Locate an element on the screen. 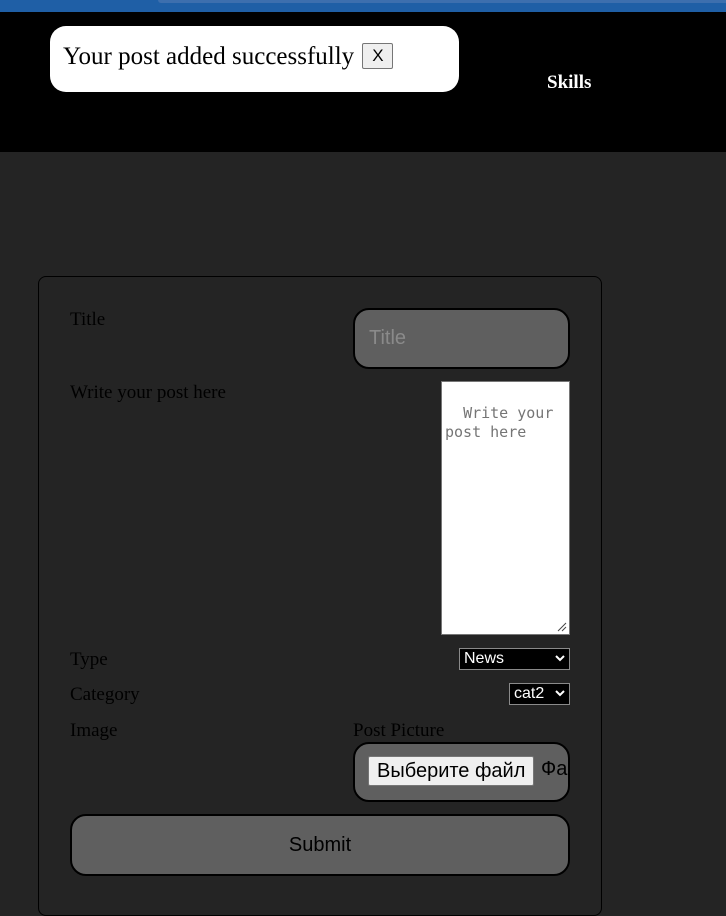 The width and height of the screenshot is (726, 916). success-notification: Your post added successfully X is located at coordinates (254, 59).